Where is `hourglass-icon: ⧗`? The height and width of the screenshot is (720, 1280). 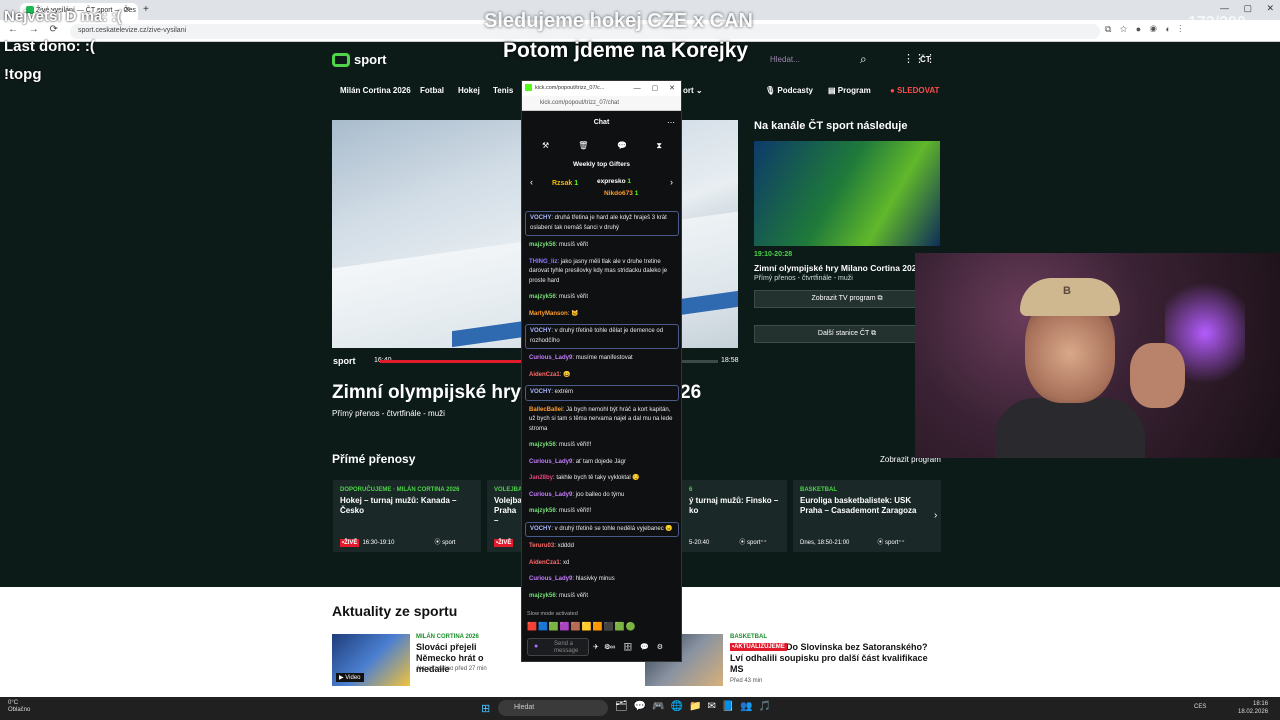 hourglass-icon: ⧗ is located at coordinates (659, 146).